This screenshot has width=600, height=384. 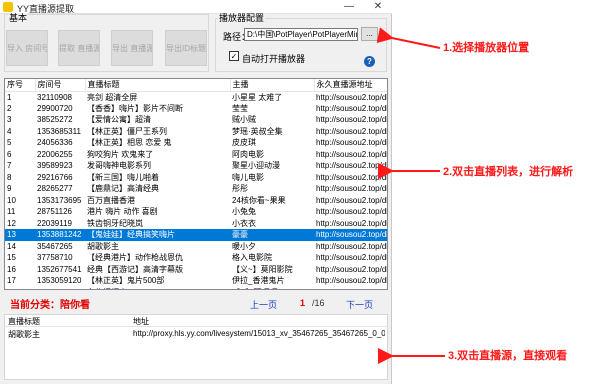 I want to click on annotation-step3: 3.双击直播源，直接观看, so click(x=508, y=356).